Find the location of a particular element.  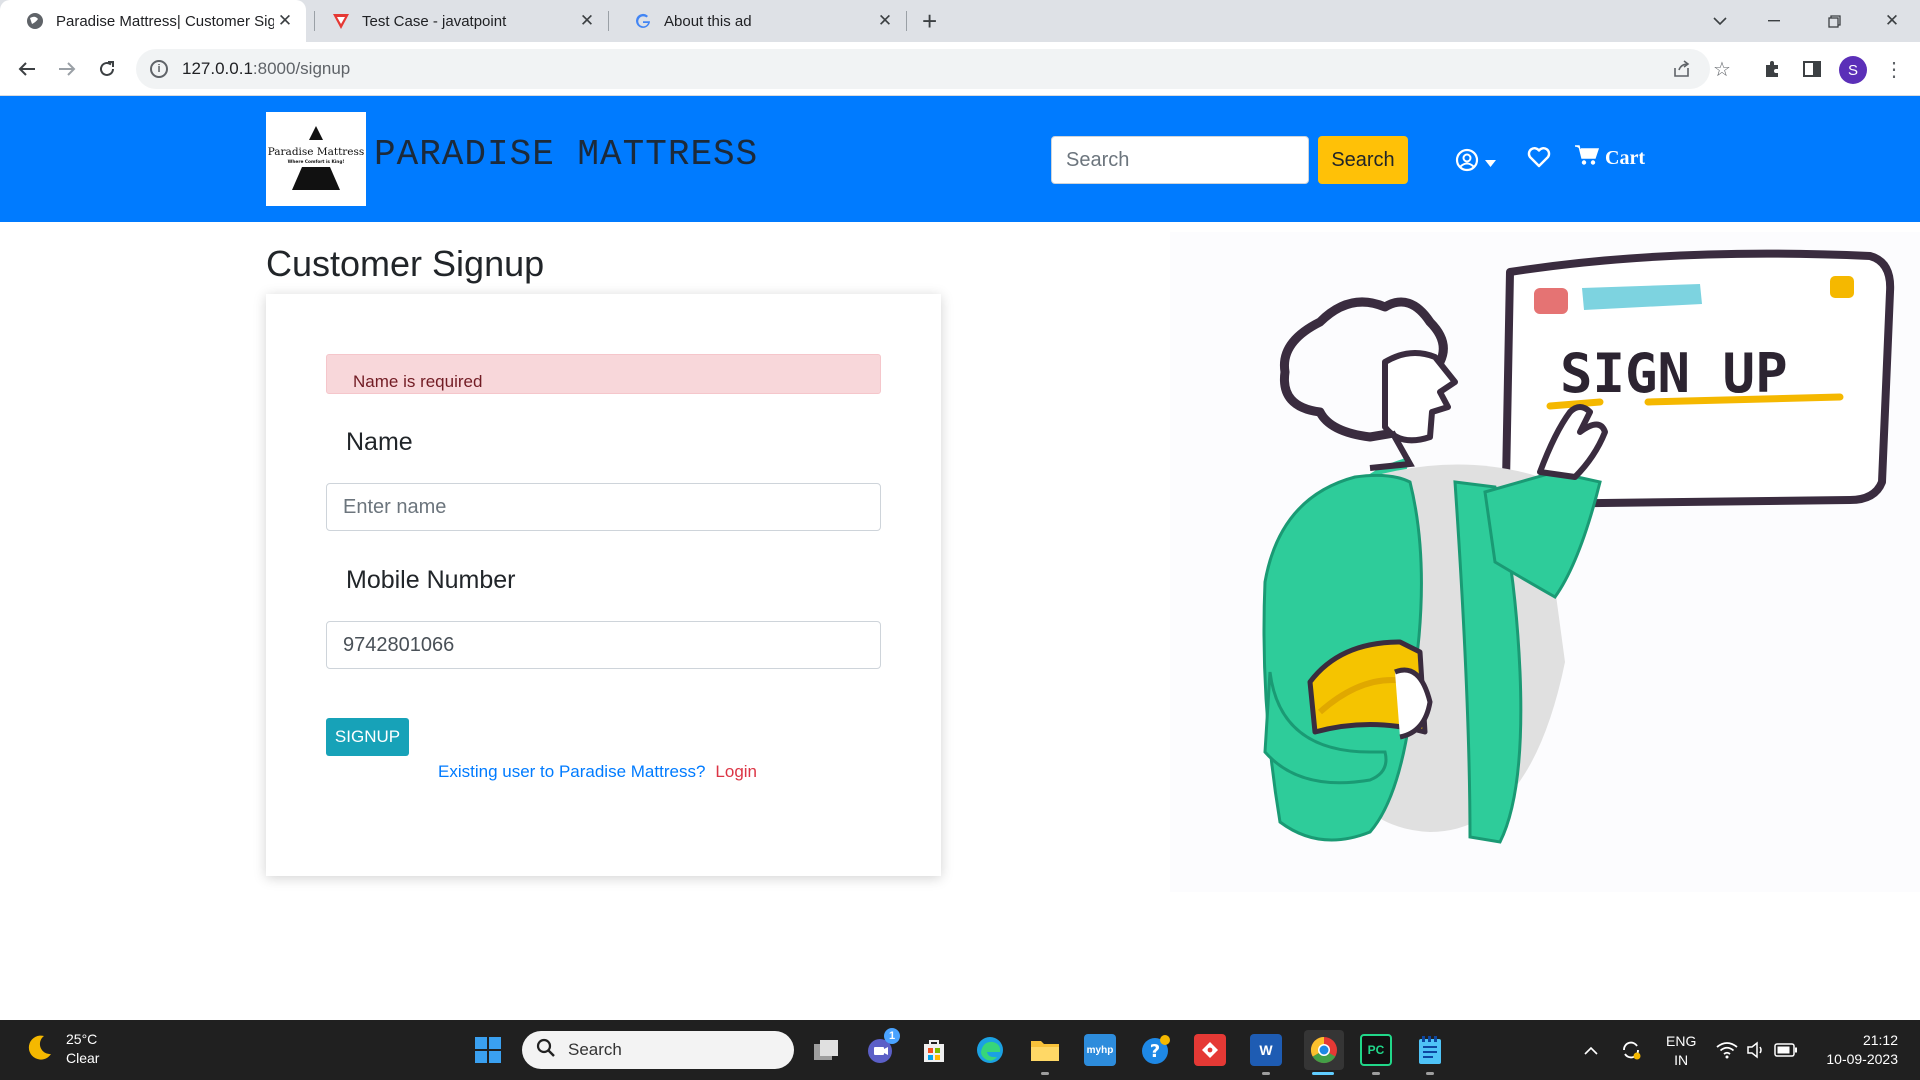

task-view-icon is located at coordinates (826, 1050).